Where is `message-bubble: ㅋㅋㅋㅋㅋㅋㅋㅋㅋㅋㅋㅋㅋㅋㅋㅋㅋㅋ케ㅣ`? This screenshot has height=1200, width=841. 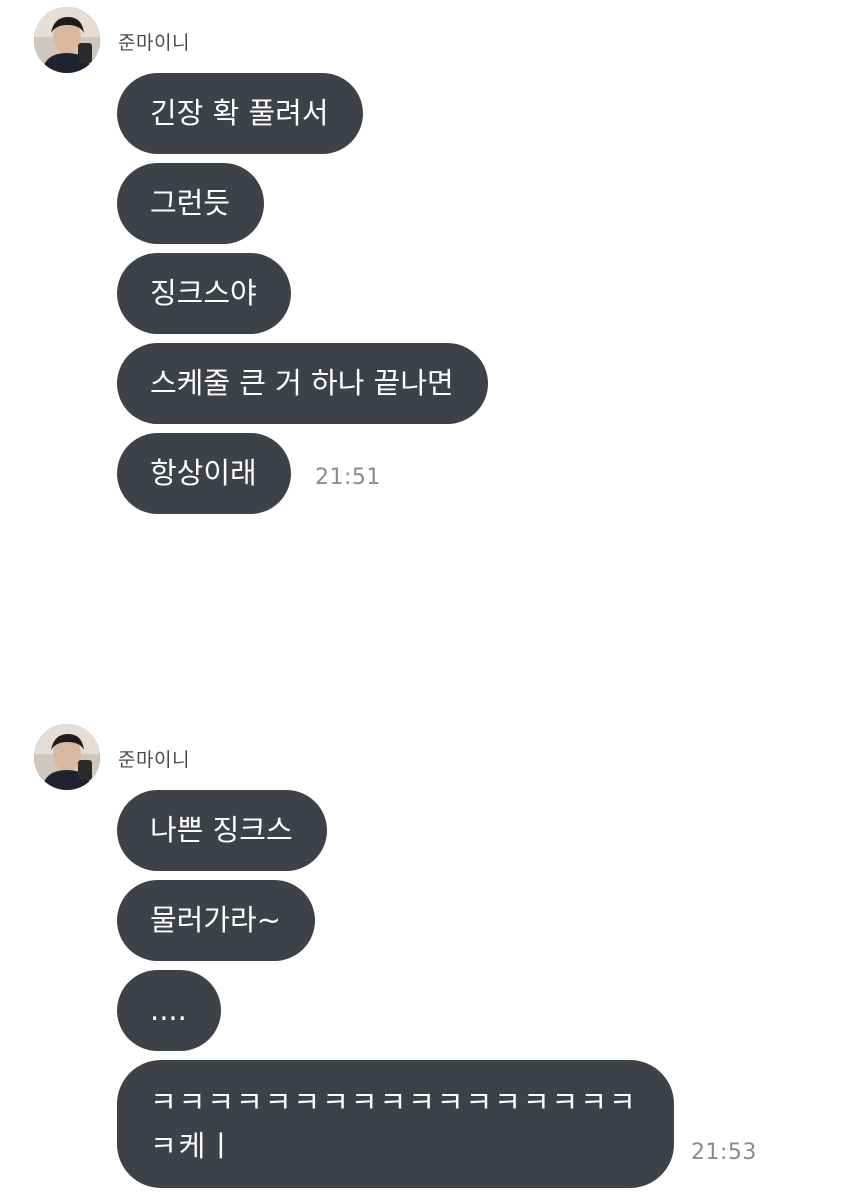 message-bubble: ㅋㅋㅋㅋㅋㅋㅋㅋㅋㅋㅋㅋㅋㅋㅋㅋㅋㅋ케ㅣ is located at coordinates (395, 1124).